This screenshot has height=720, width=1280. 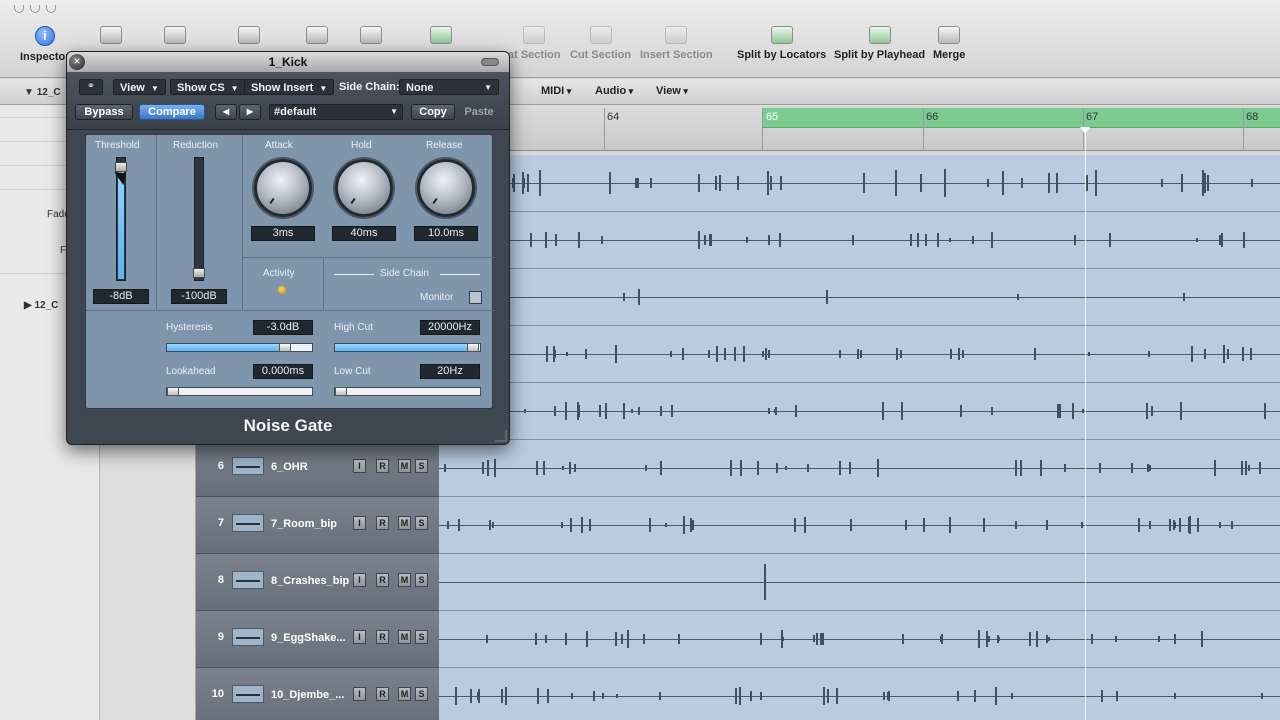 What do you see at coordinates (1085, 130) in the screenshot?
I see `playhead-marker` at bounding box center [1085, 130].